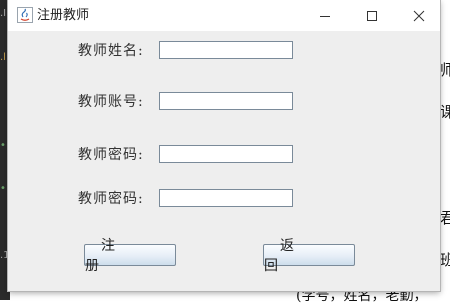 Image resolution: width=450 pixels, height=303 pixels. Describe the element at coordinates (445, 260) in the screenshot. I see `background-text-fragment: 班` at that location.